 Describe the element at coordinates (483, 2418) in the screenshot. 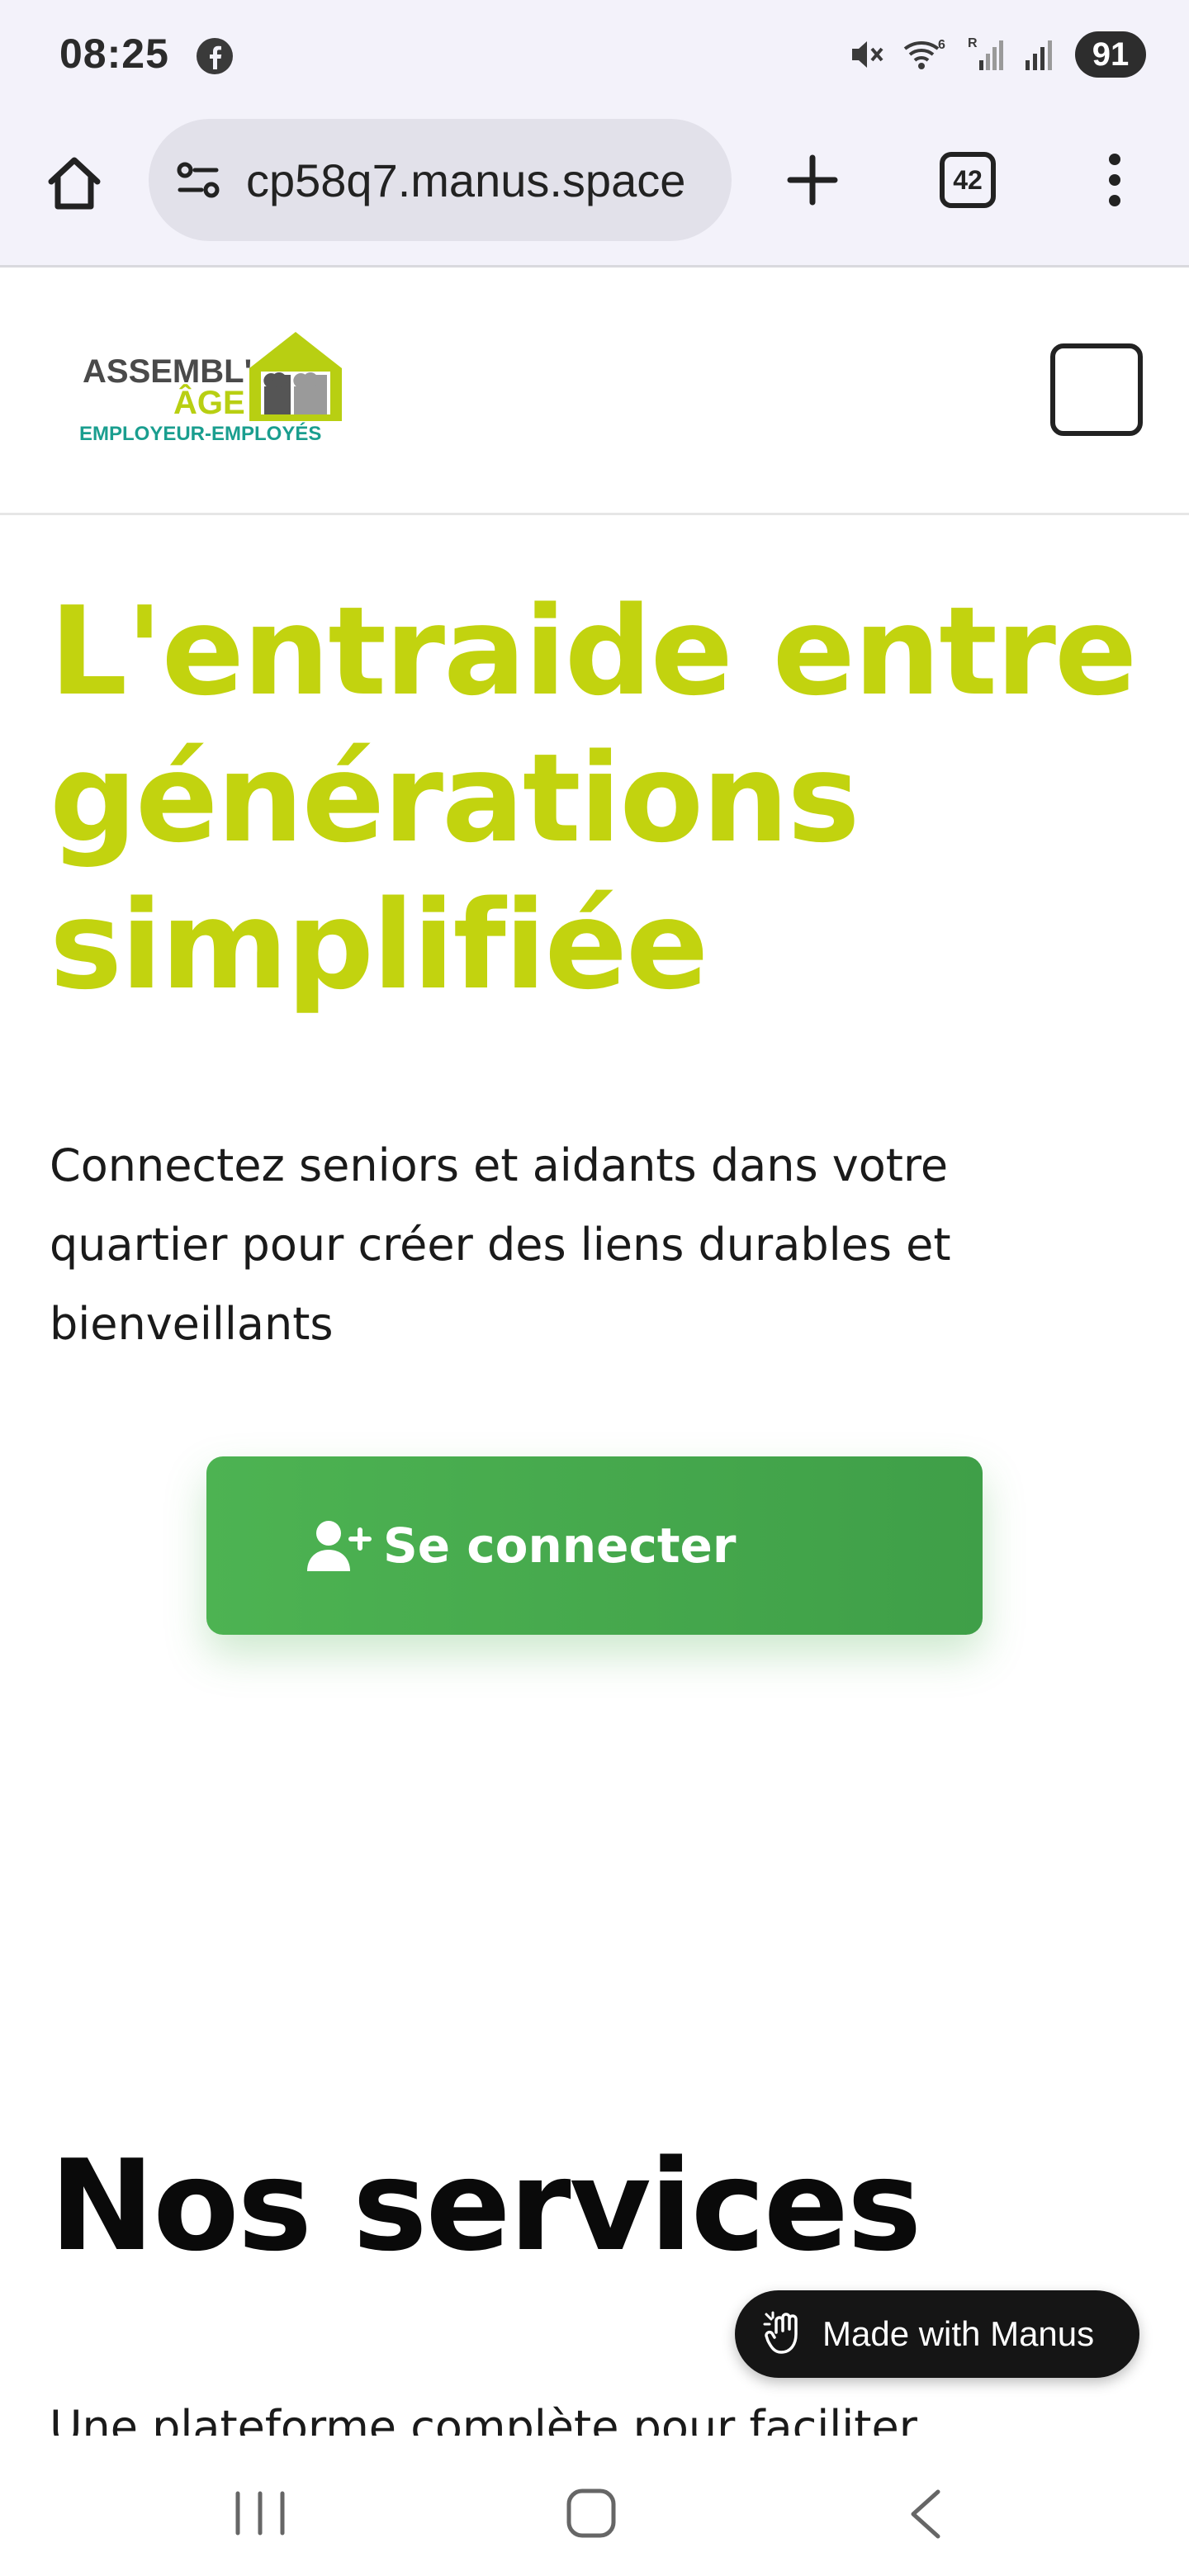

I see `services-subtitle: Une plateforme complète pour faciliter` at that location.